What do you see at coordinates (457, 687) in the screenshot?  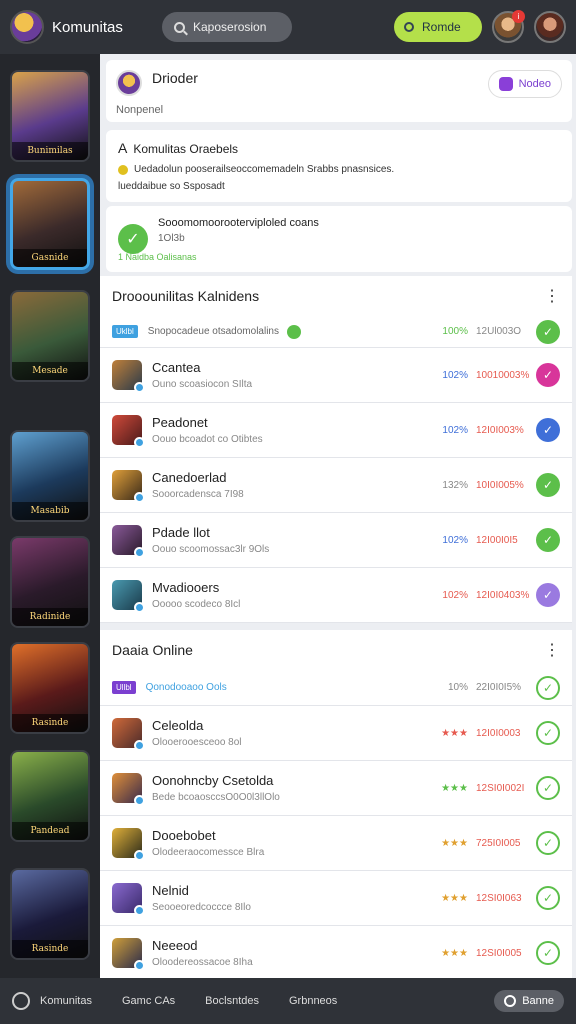 I see `summary-percent-2: 10%` at bounding box center [457, 687].